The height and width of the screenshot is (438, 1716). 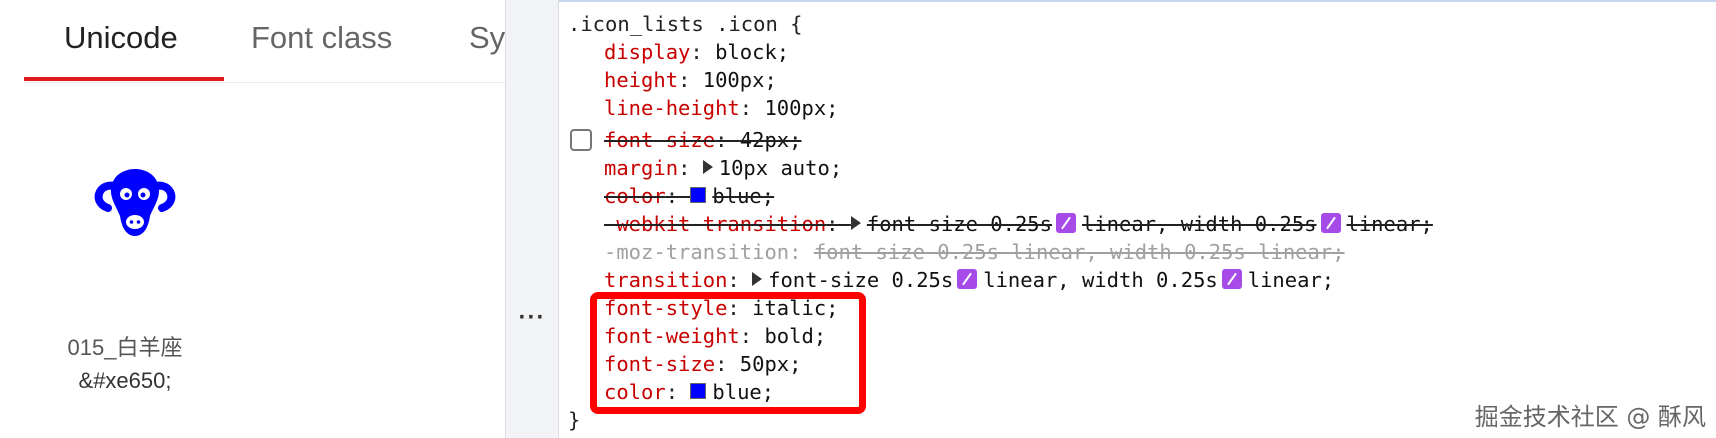 What do you see at coordinates (125, 380) in the screenshot?
I see `icon-code-label: &#xe650;` at bounding box center [125, 380].